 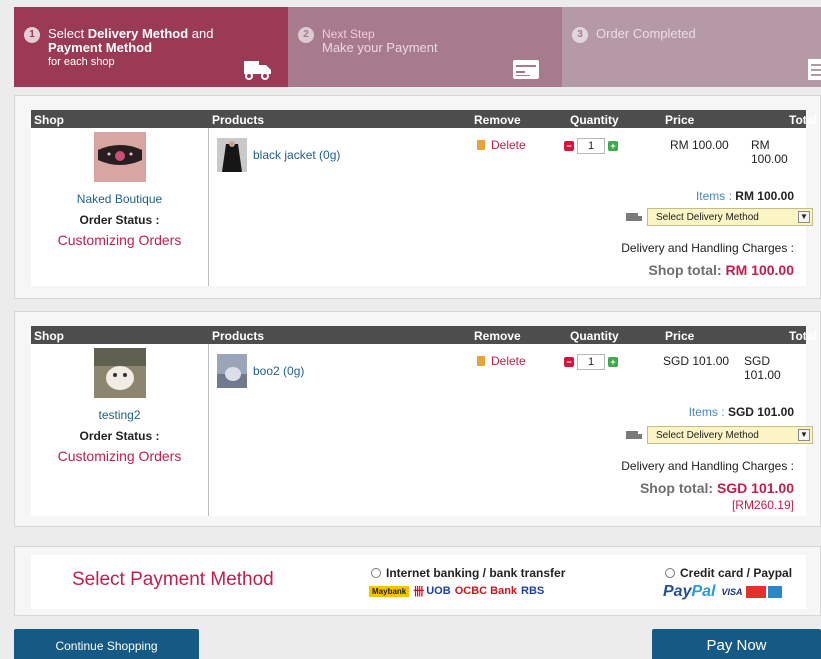 What do you see at coordinates (732, 592) in the screenshot?
I see `visa-logo: VISA` at bounding box center [732, 592].